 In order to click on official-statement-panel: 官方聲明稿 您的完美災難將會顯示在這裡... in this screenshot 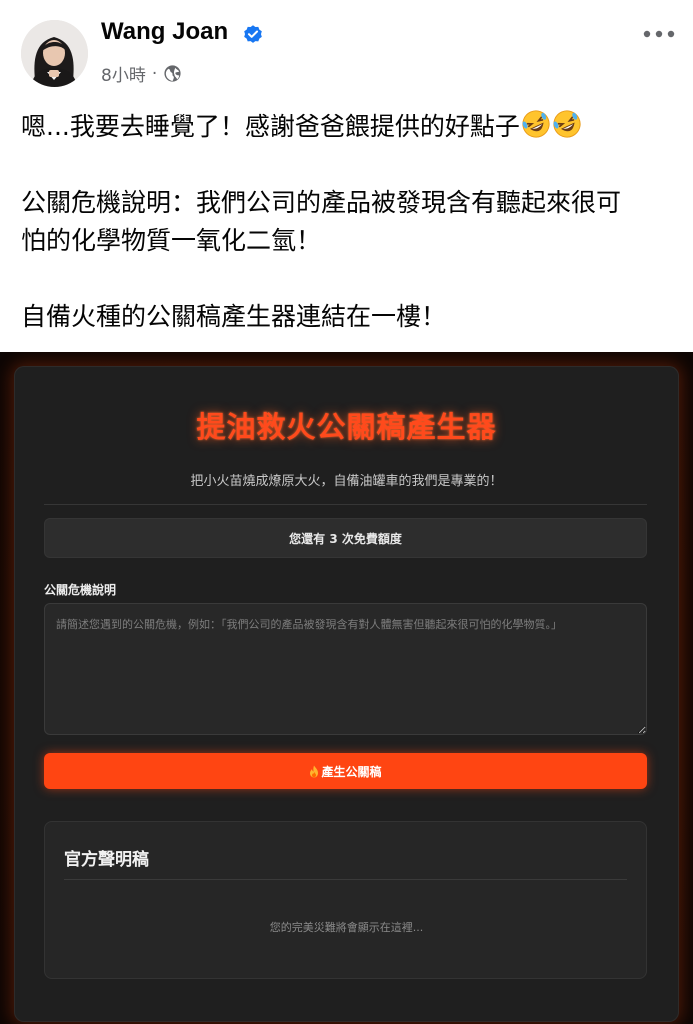, I will do `click(345, 900)`.